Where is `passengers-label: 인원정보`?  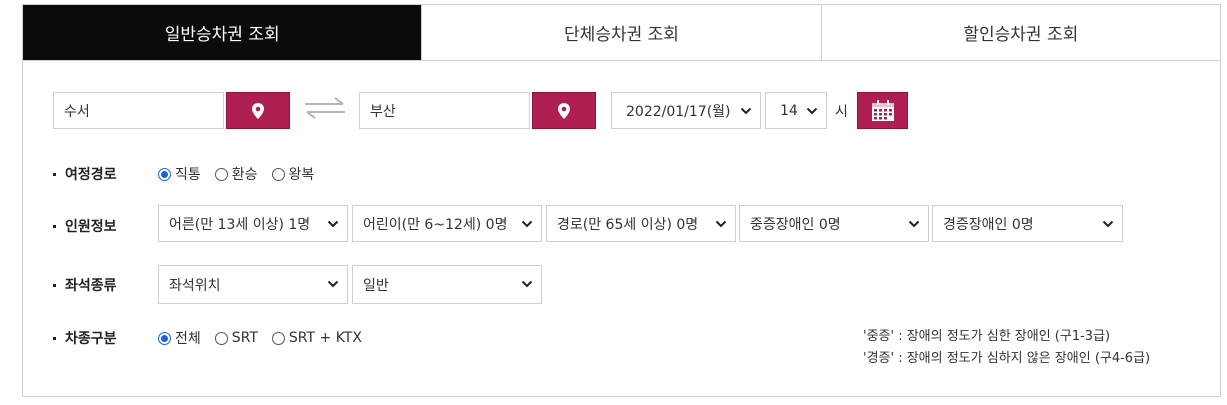 passengers-label: 인원정보 is located at coordinates (85, 226).